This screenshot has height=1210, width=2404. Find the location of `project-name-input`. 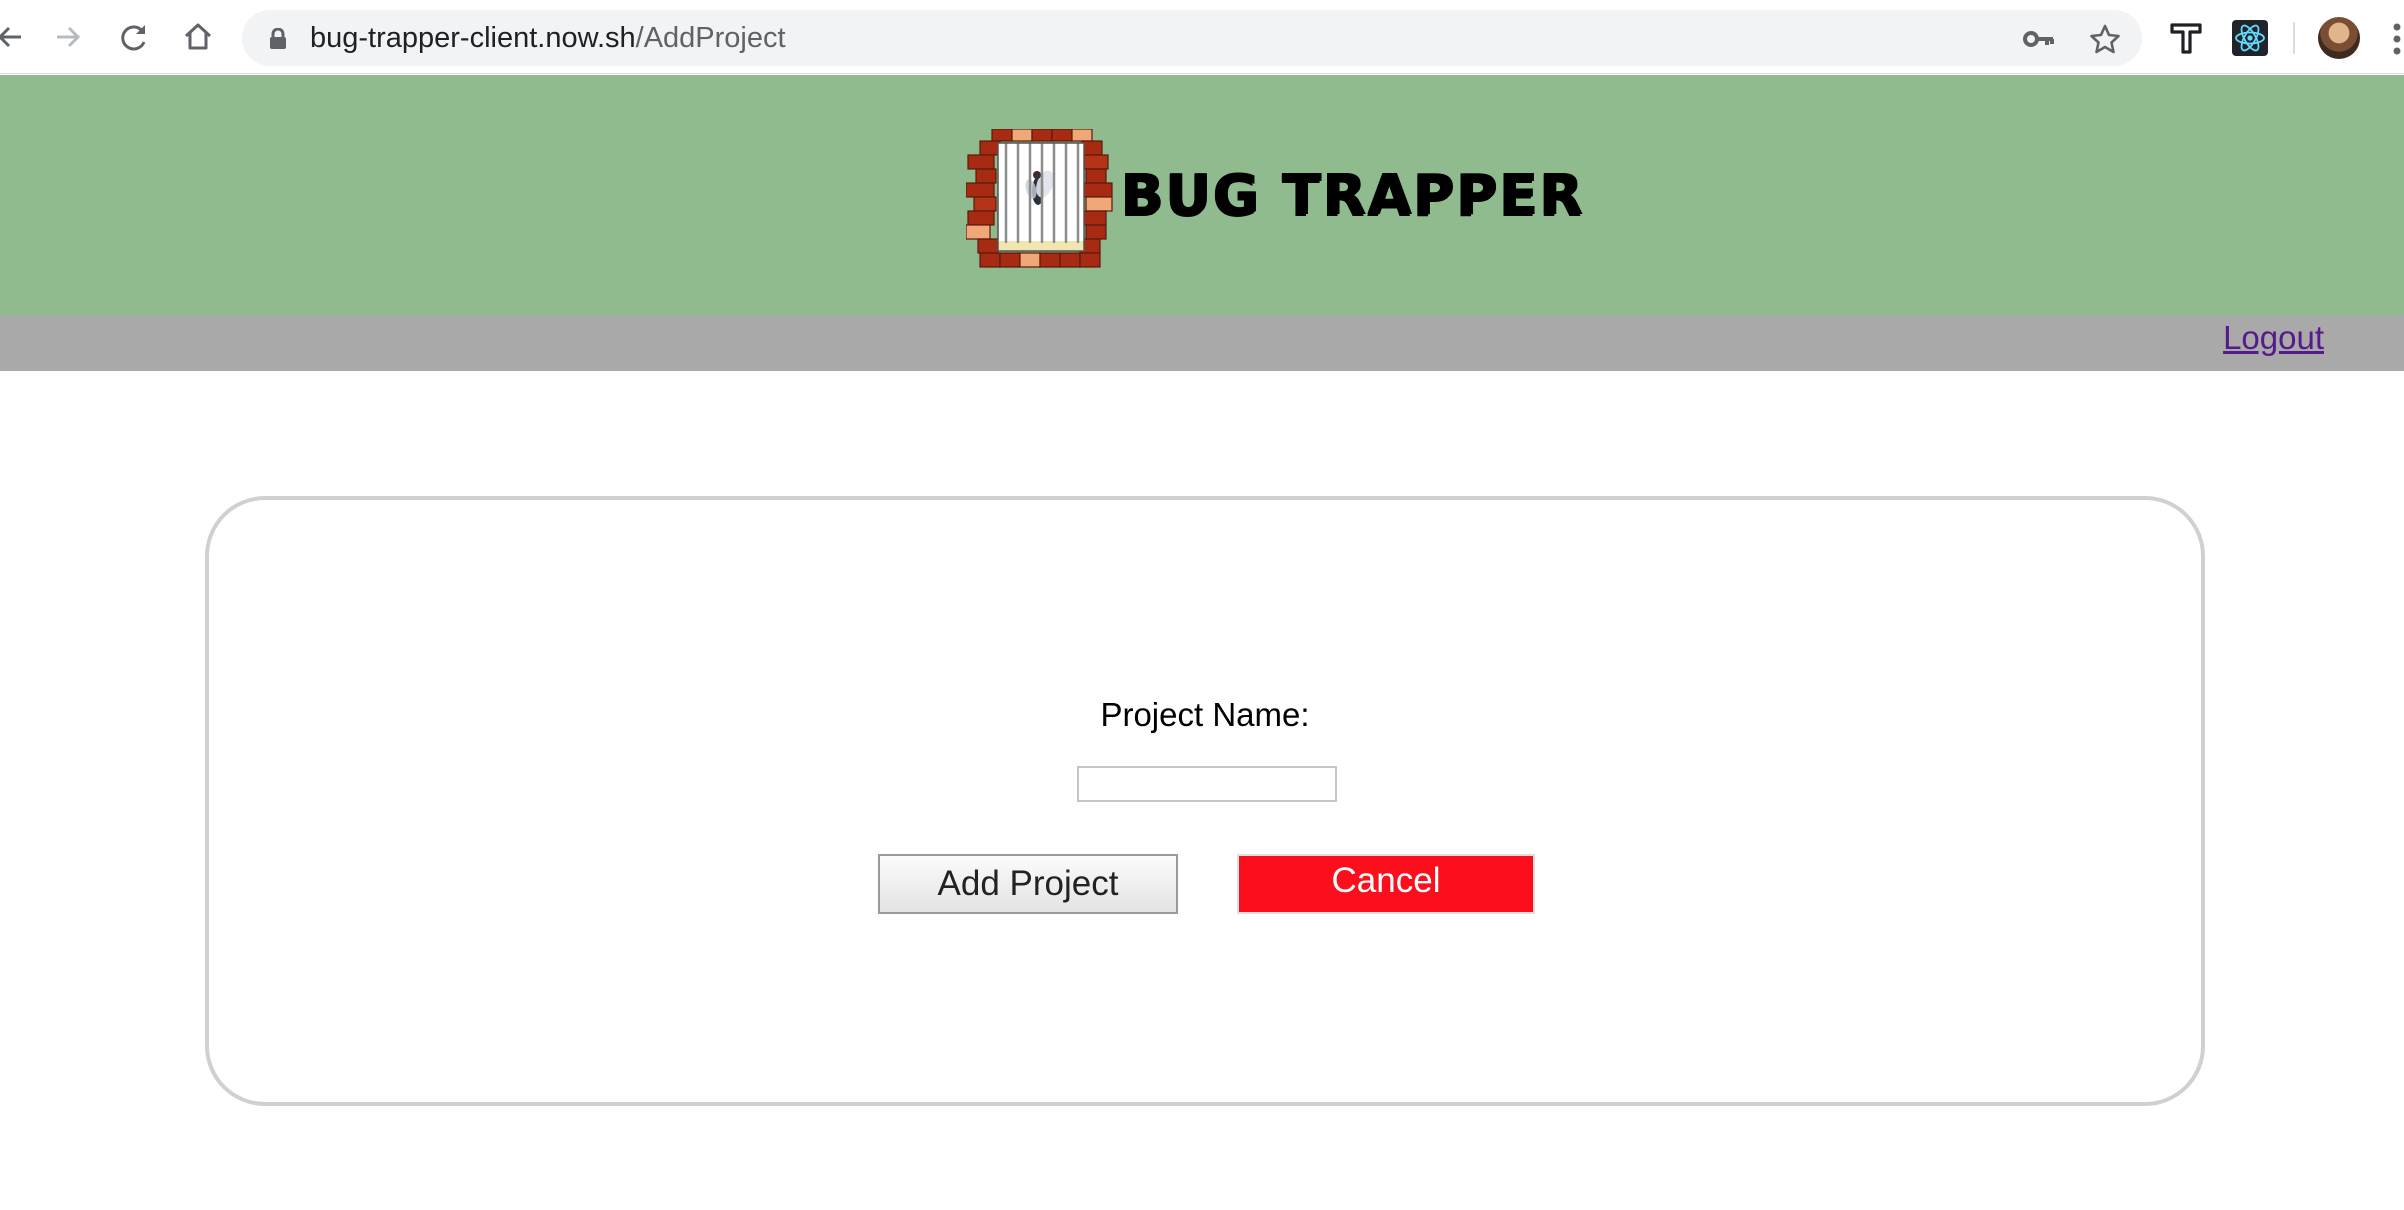

project-name-input is located at coordinates (1207, 784).